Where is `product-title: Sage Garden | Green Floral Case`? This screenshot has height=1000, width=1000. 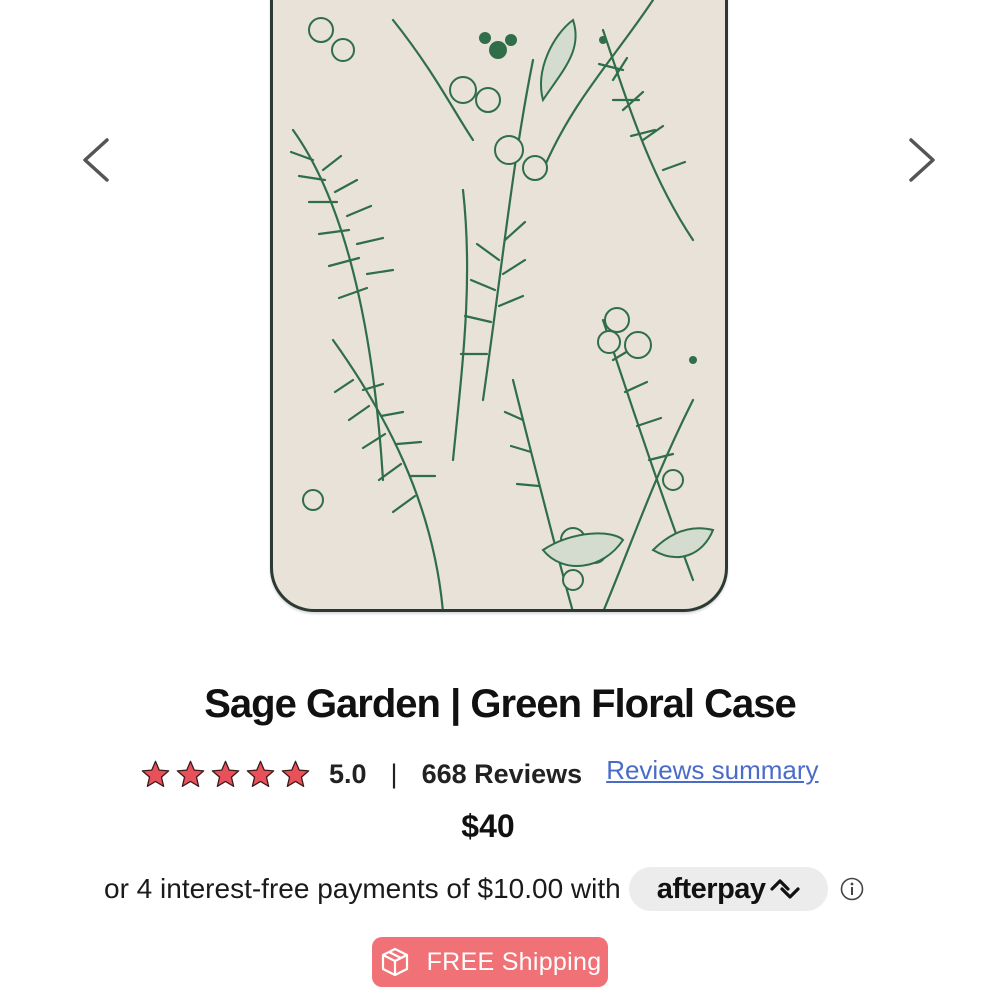
product-title: Sage Garden | Green Floral Case is located at coordinates (500, 704).